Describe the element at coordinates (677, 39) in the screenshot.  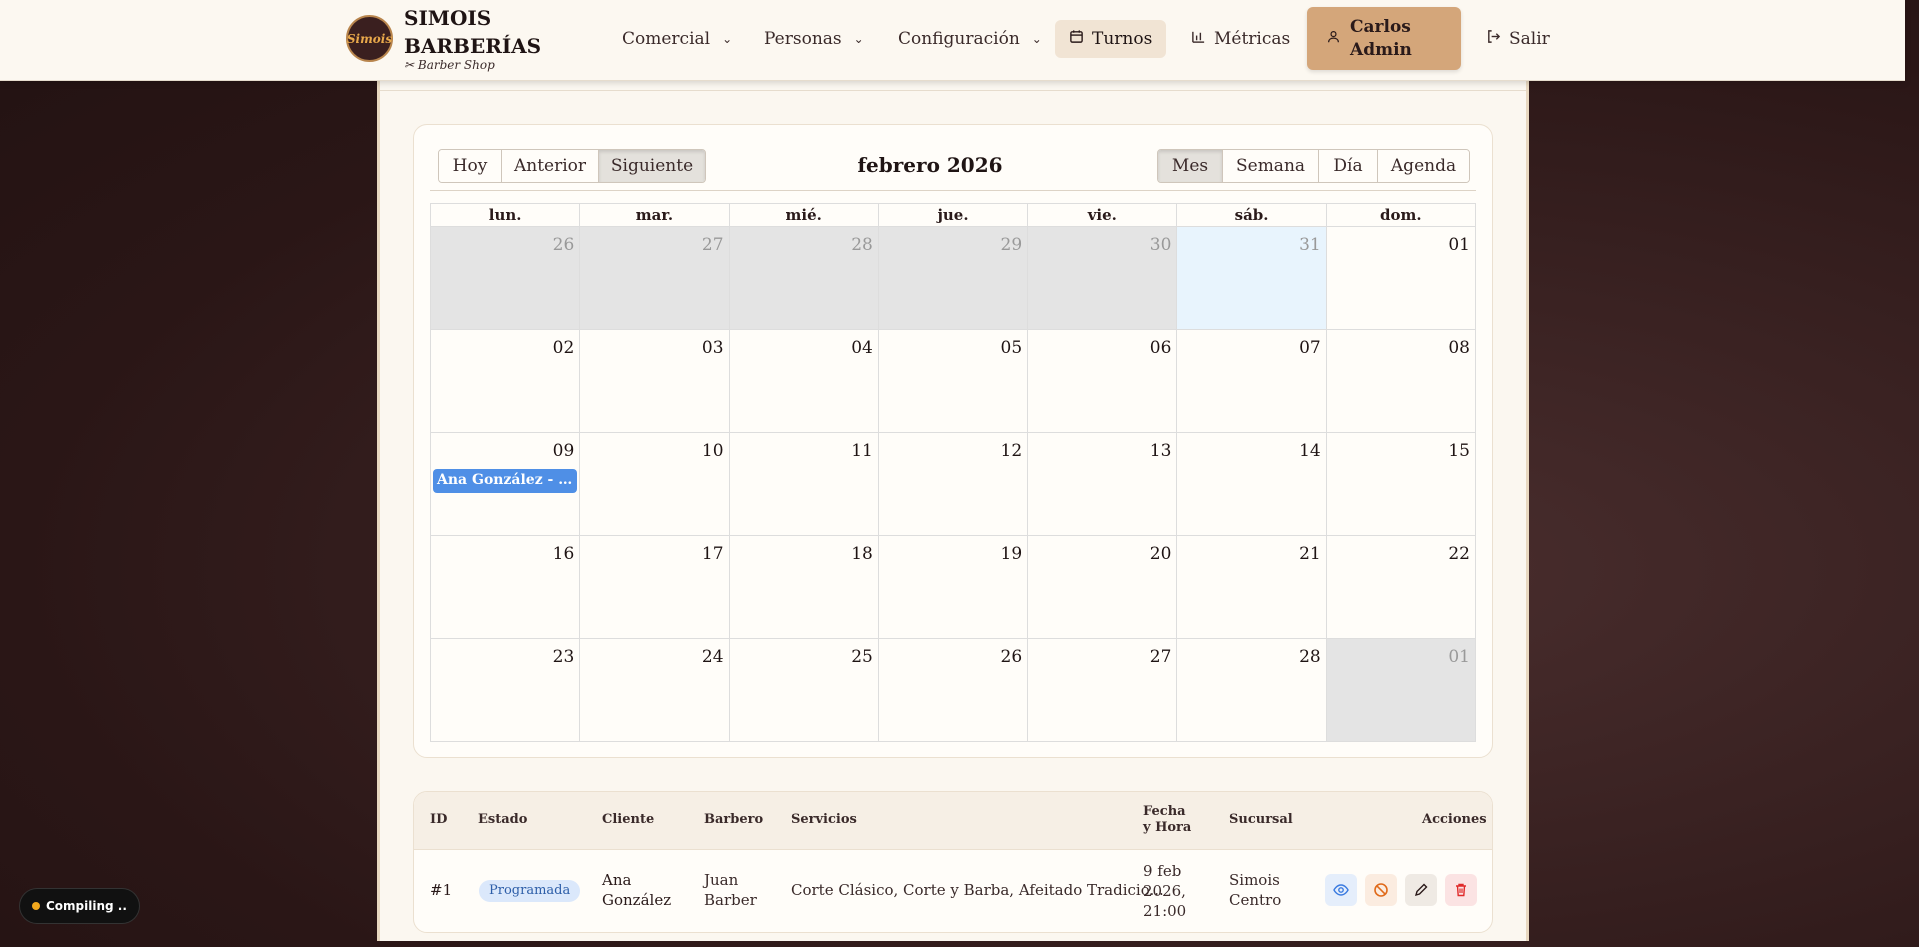
I see `nav-comercial: Comercial ⌄` at that location.